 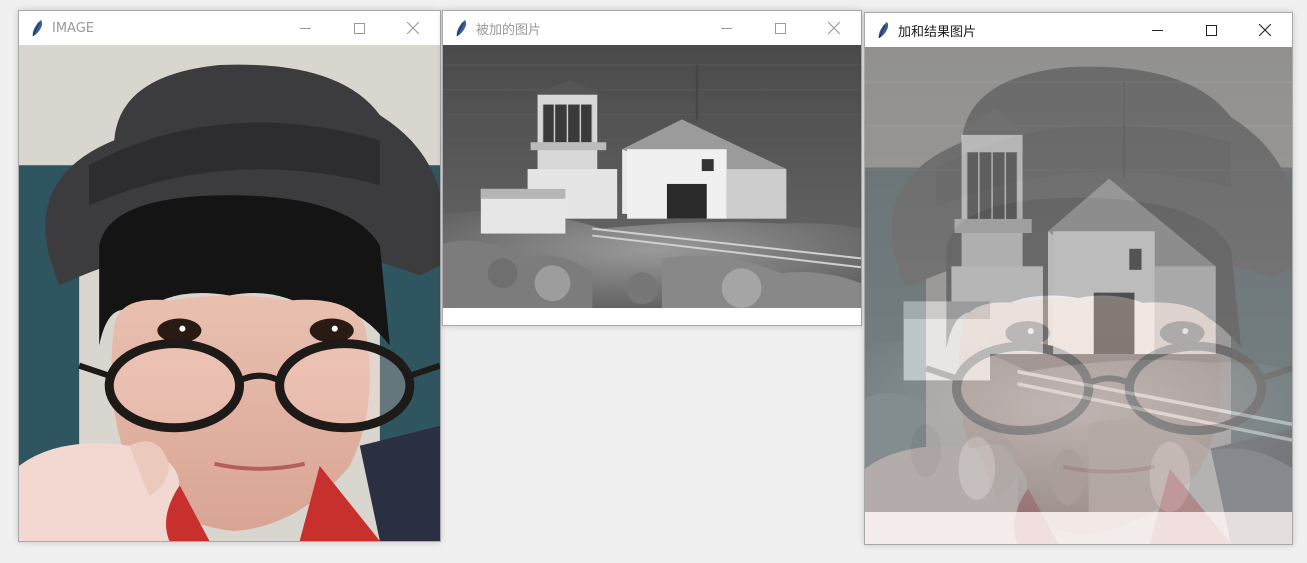 I want to click on window-title: 被加的图片, so click(x=509, y=30).